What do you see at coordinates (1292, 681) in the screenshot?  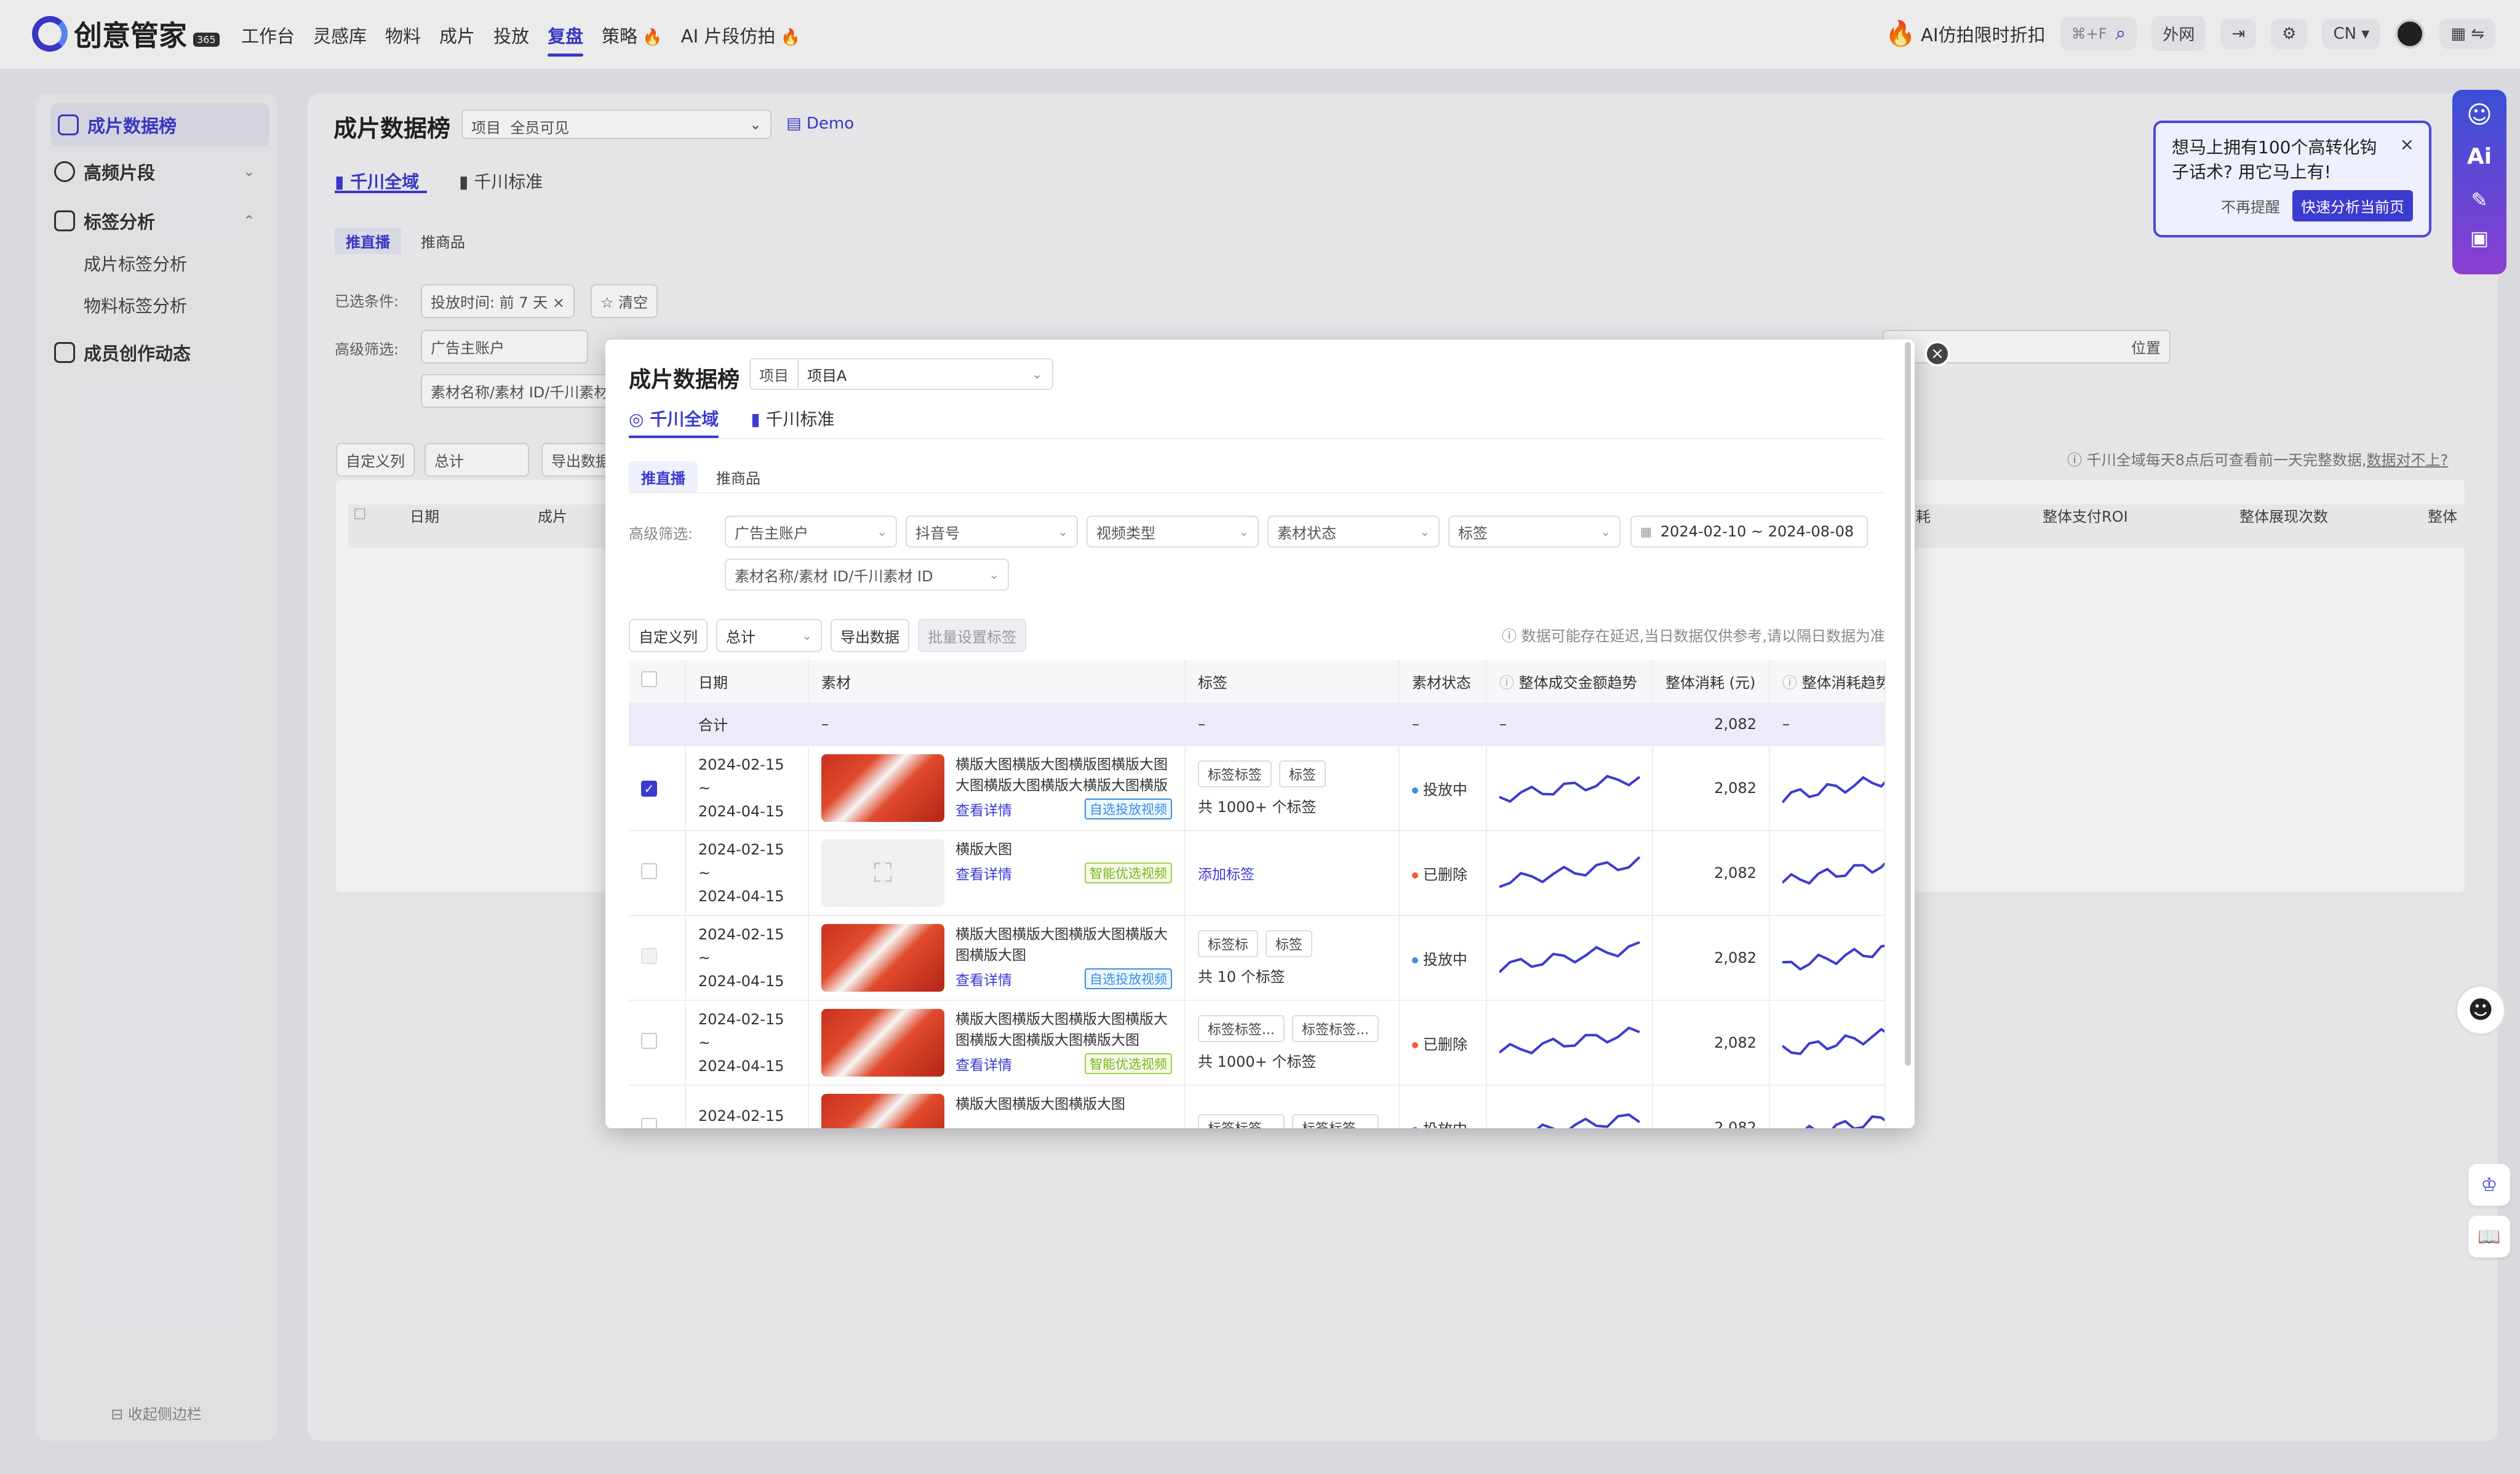 I see `col-tags: 标签` at bounding box center [1292, 681].